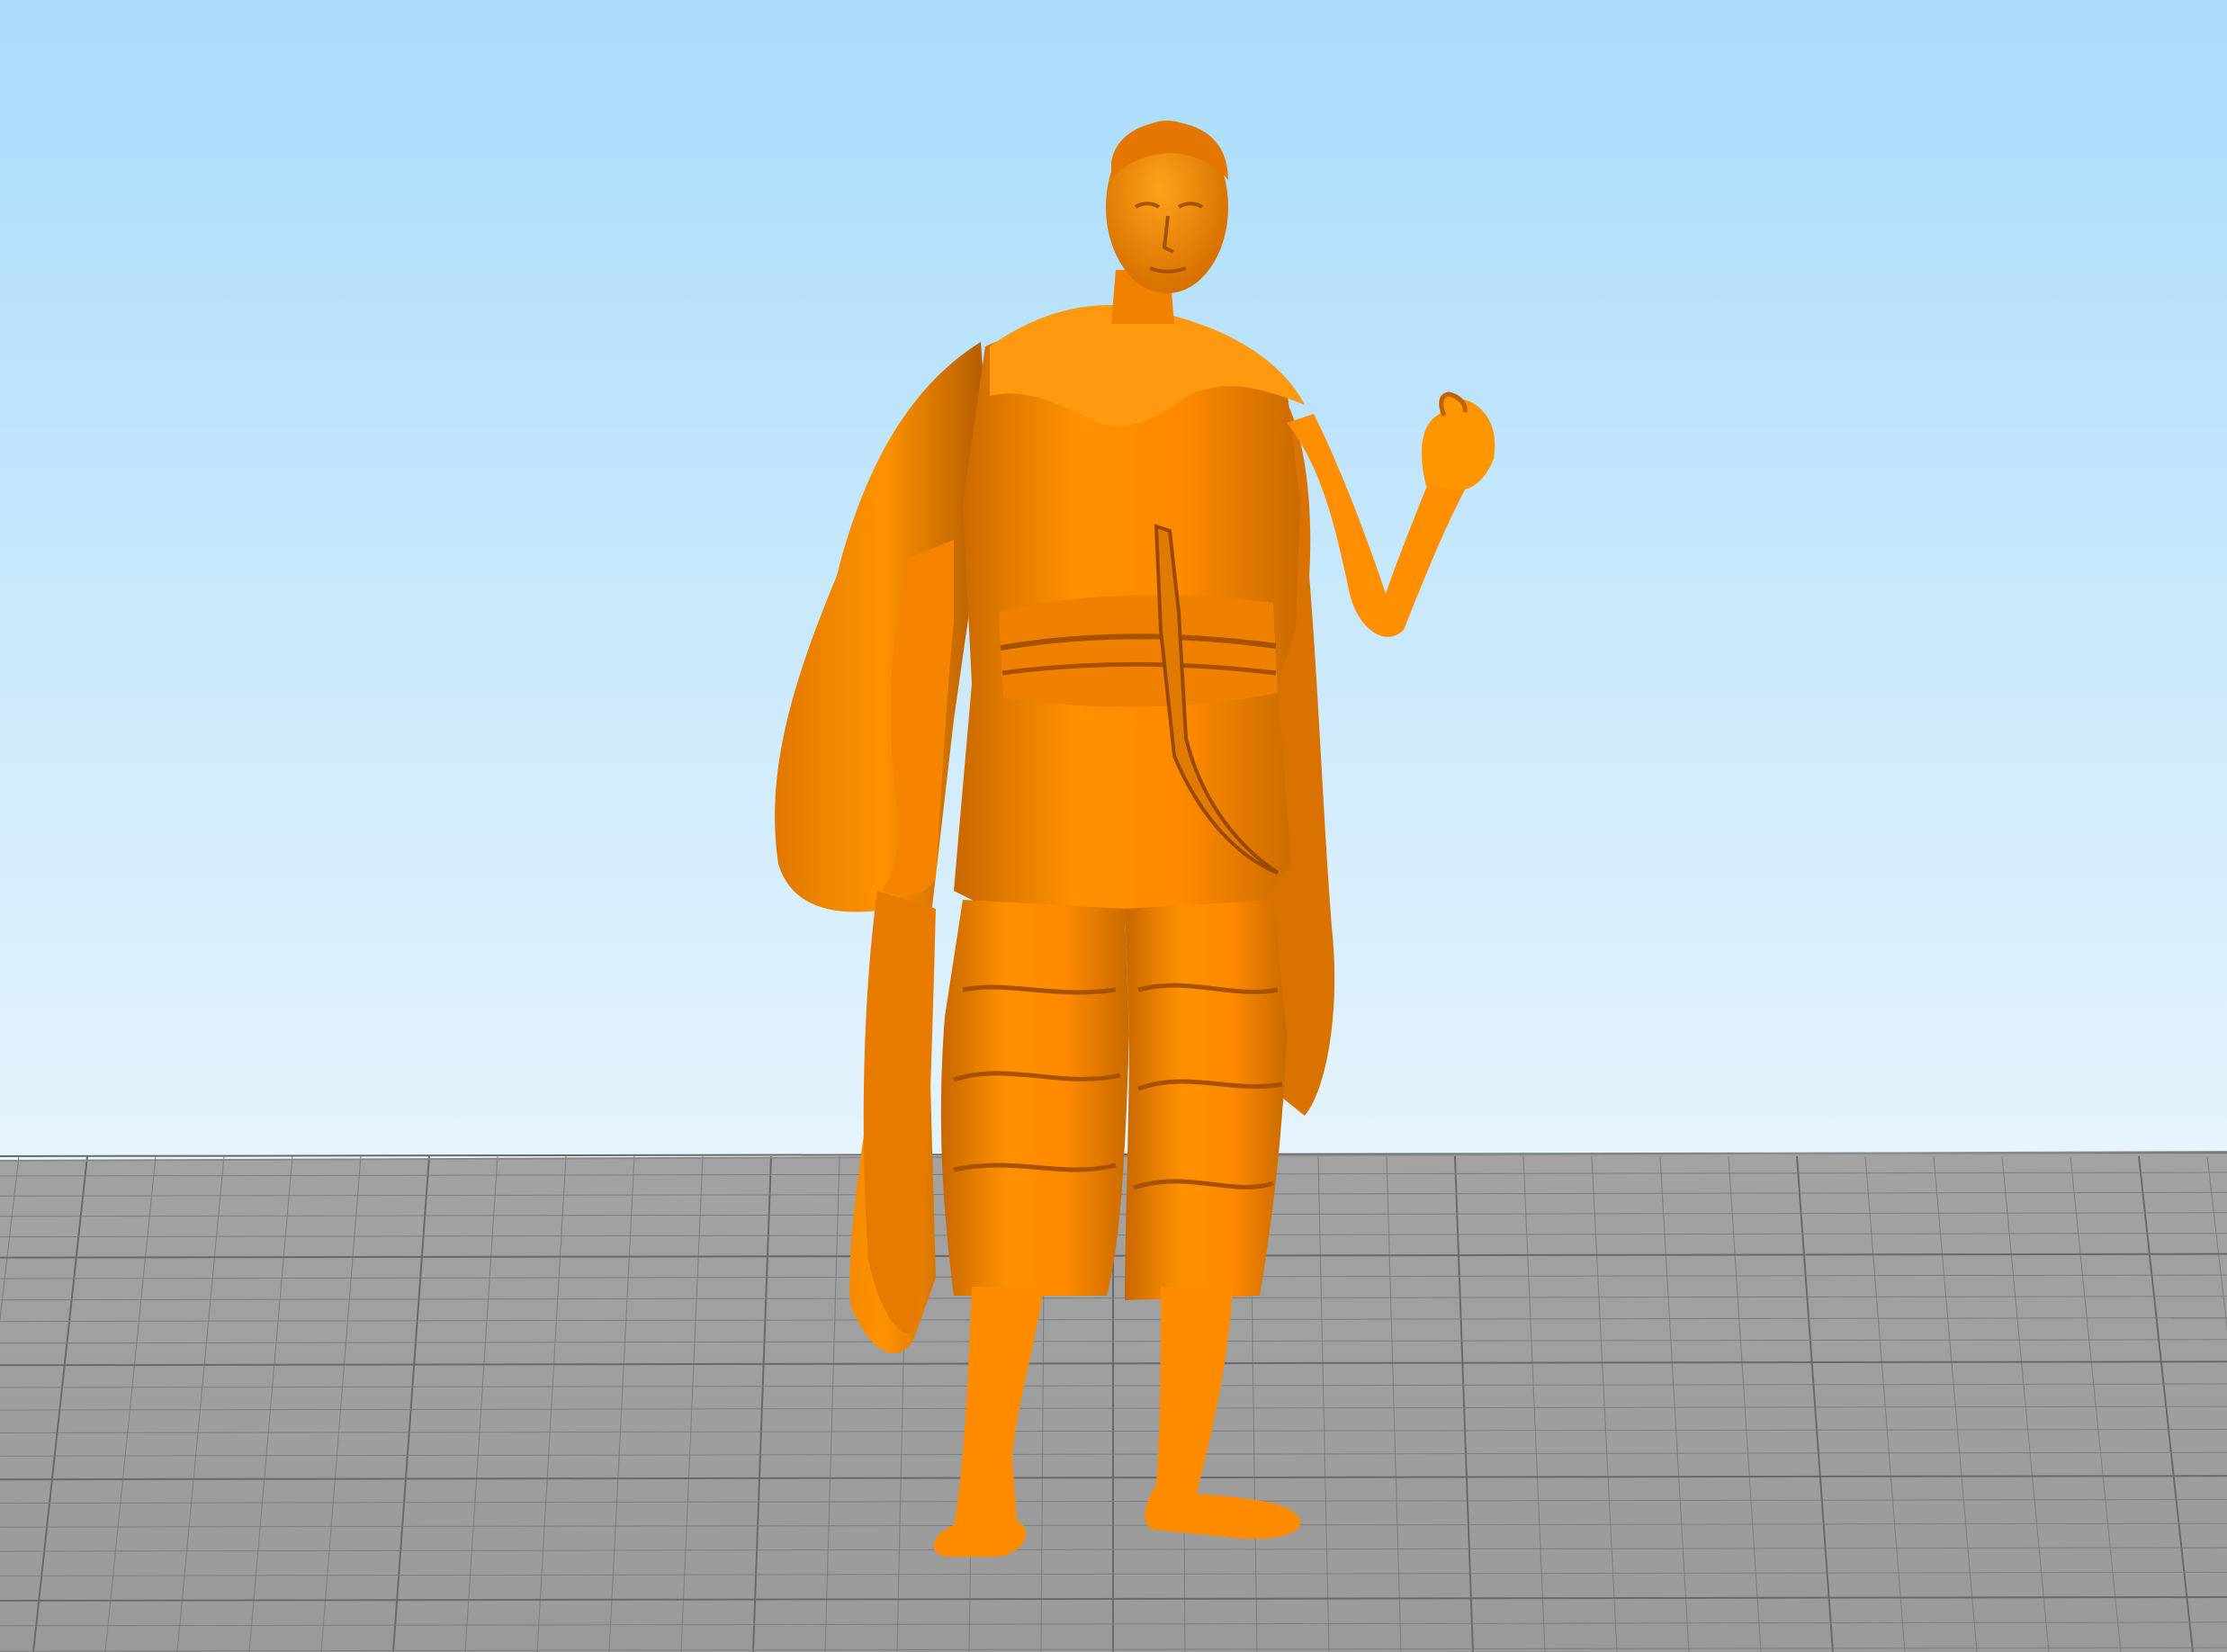  Describe the element at coordinates (1206, 1100) in the screenshot. I see `model-trousers-right` at that location.